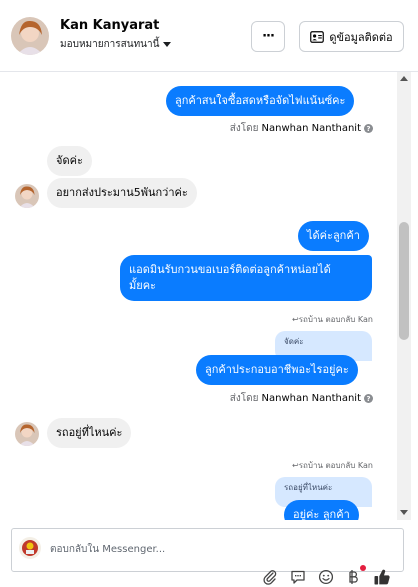 This screenshot has height=587, width=418. What do you see at coordinates (30, 548) in the screenshot?
I see `page-avatar` at bounding box center [30, 548].